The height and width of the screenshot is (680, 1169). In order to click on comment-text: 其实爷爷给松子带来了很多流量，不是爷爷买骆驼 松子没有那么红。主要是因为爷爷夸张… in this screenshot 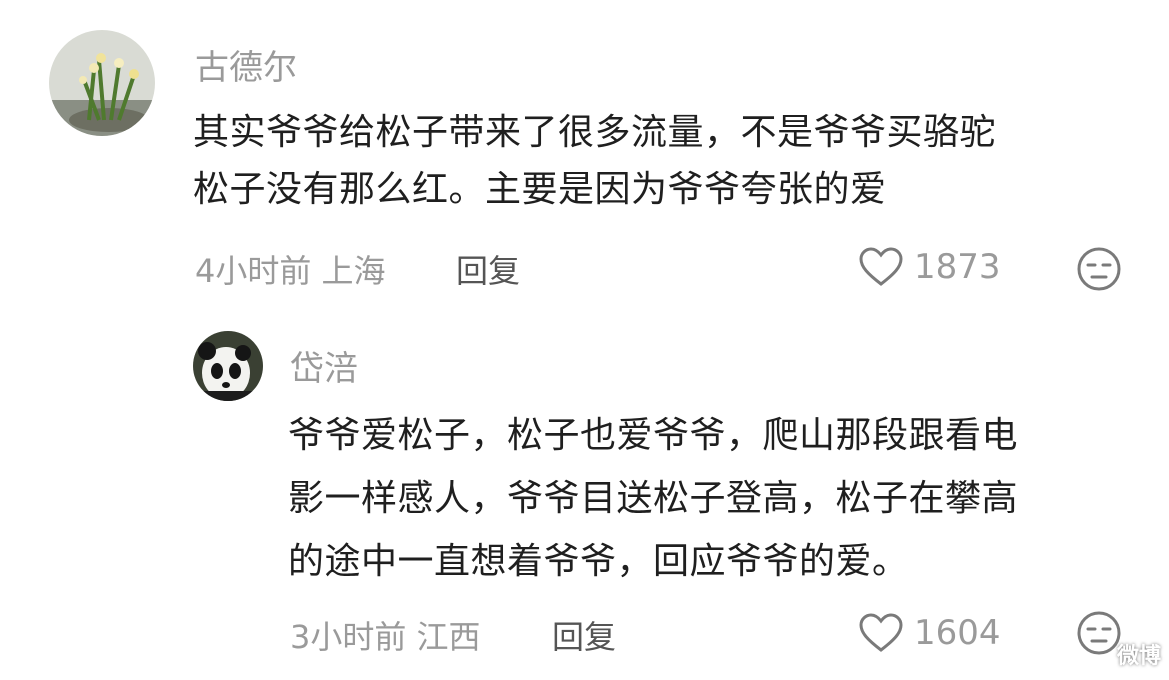, I will do `click(595, 161)`.